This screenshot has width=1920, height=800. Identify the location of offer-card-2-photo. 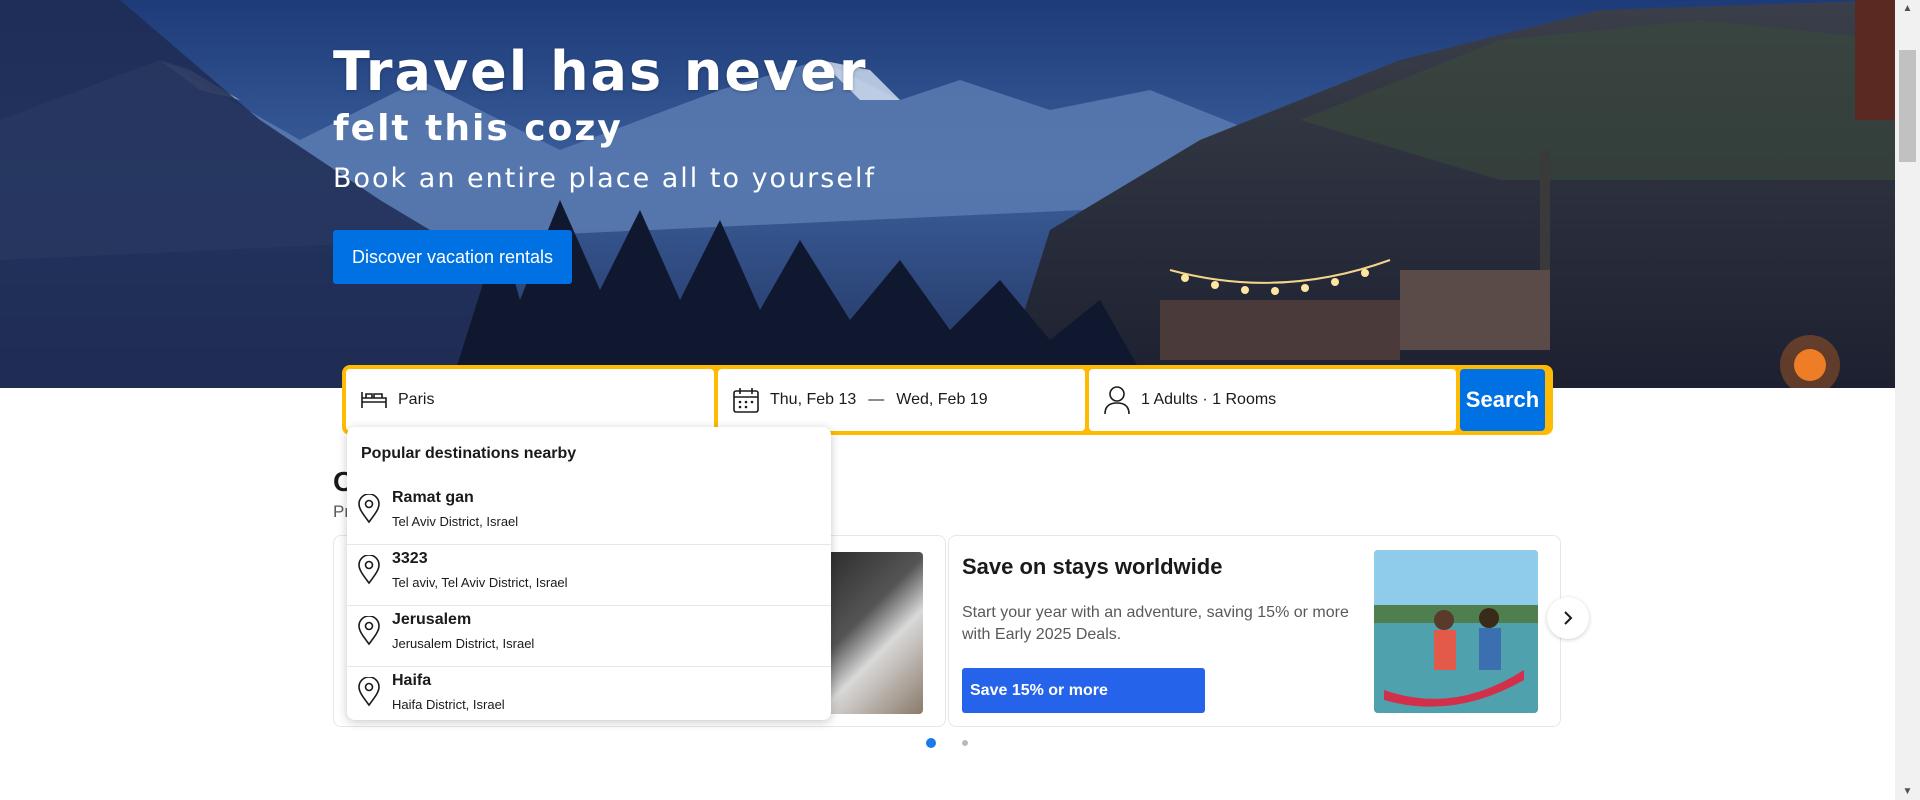
(1456, 631).